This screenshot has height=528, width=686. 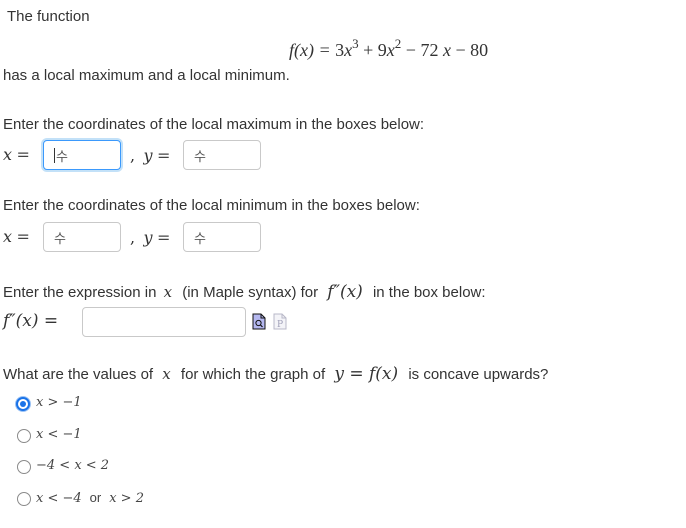 What do you see at coordinates (72, 465) in the screenshot?
I see `option-label-3: −4 < x < 2` at bounding box center [72, 465].